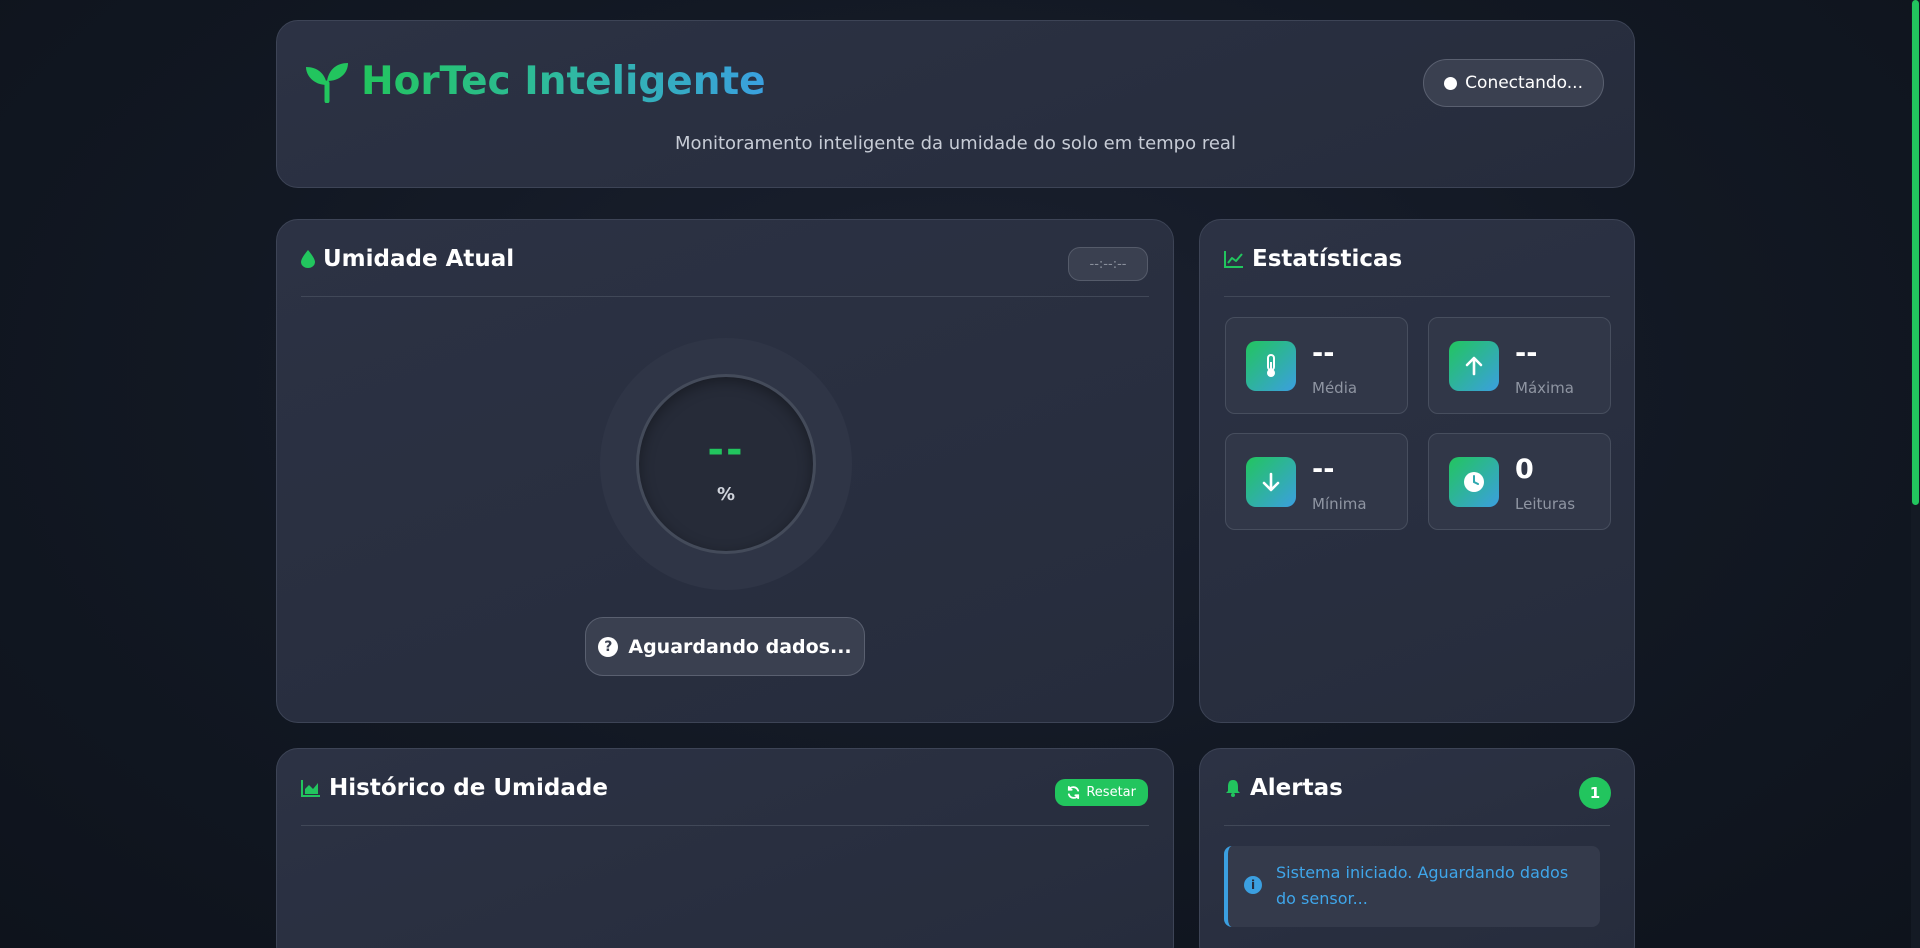  I want to click on humidity-gauge: -- %, so click(726, 464).